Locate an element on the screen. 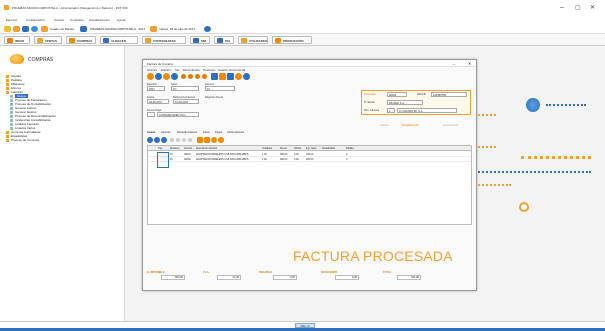 Image resolution: width=605 pixels, height=331 pixels. serie-field: FC is located at coordinates (185, 88).